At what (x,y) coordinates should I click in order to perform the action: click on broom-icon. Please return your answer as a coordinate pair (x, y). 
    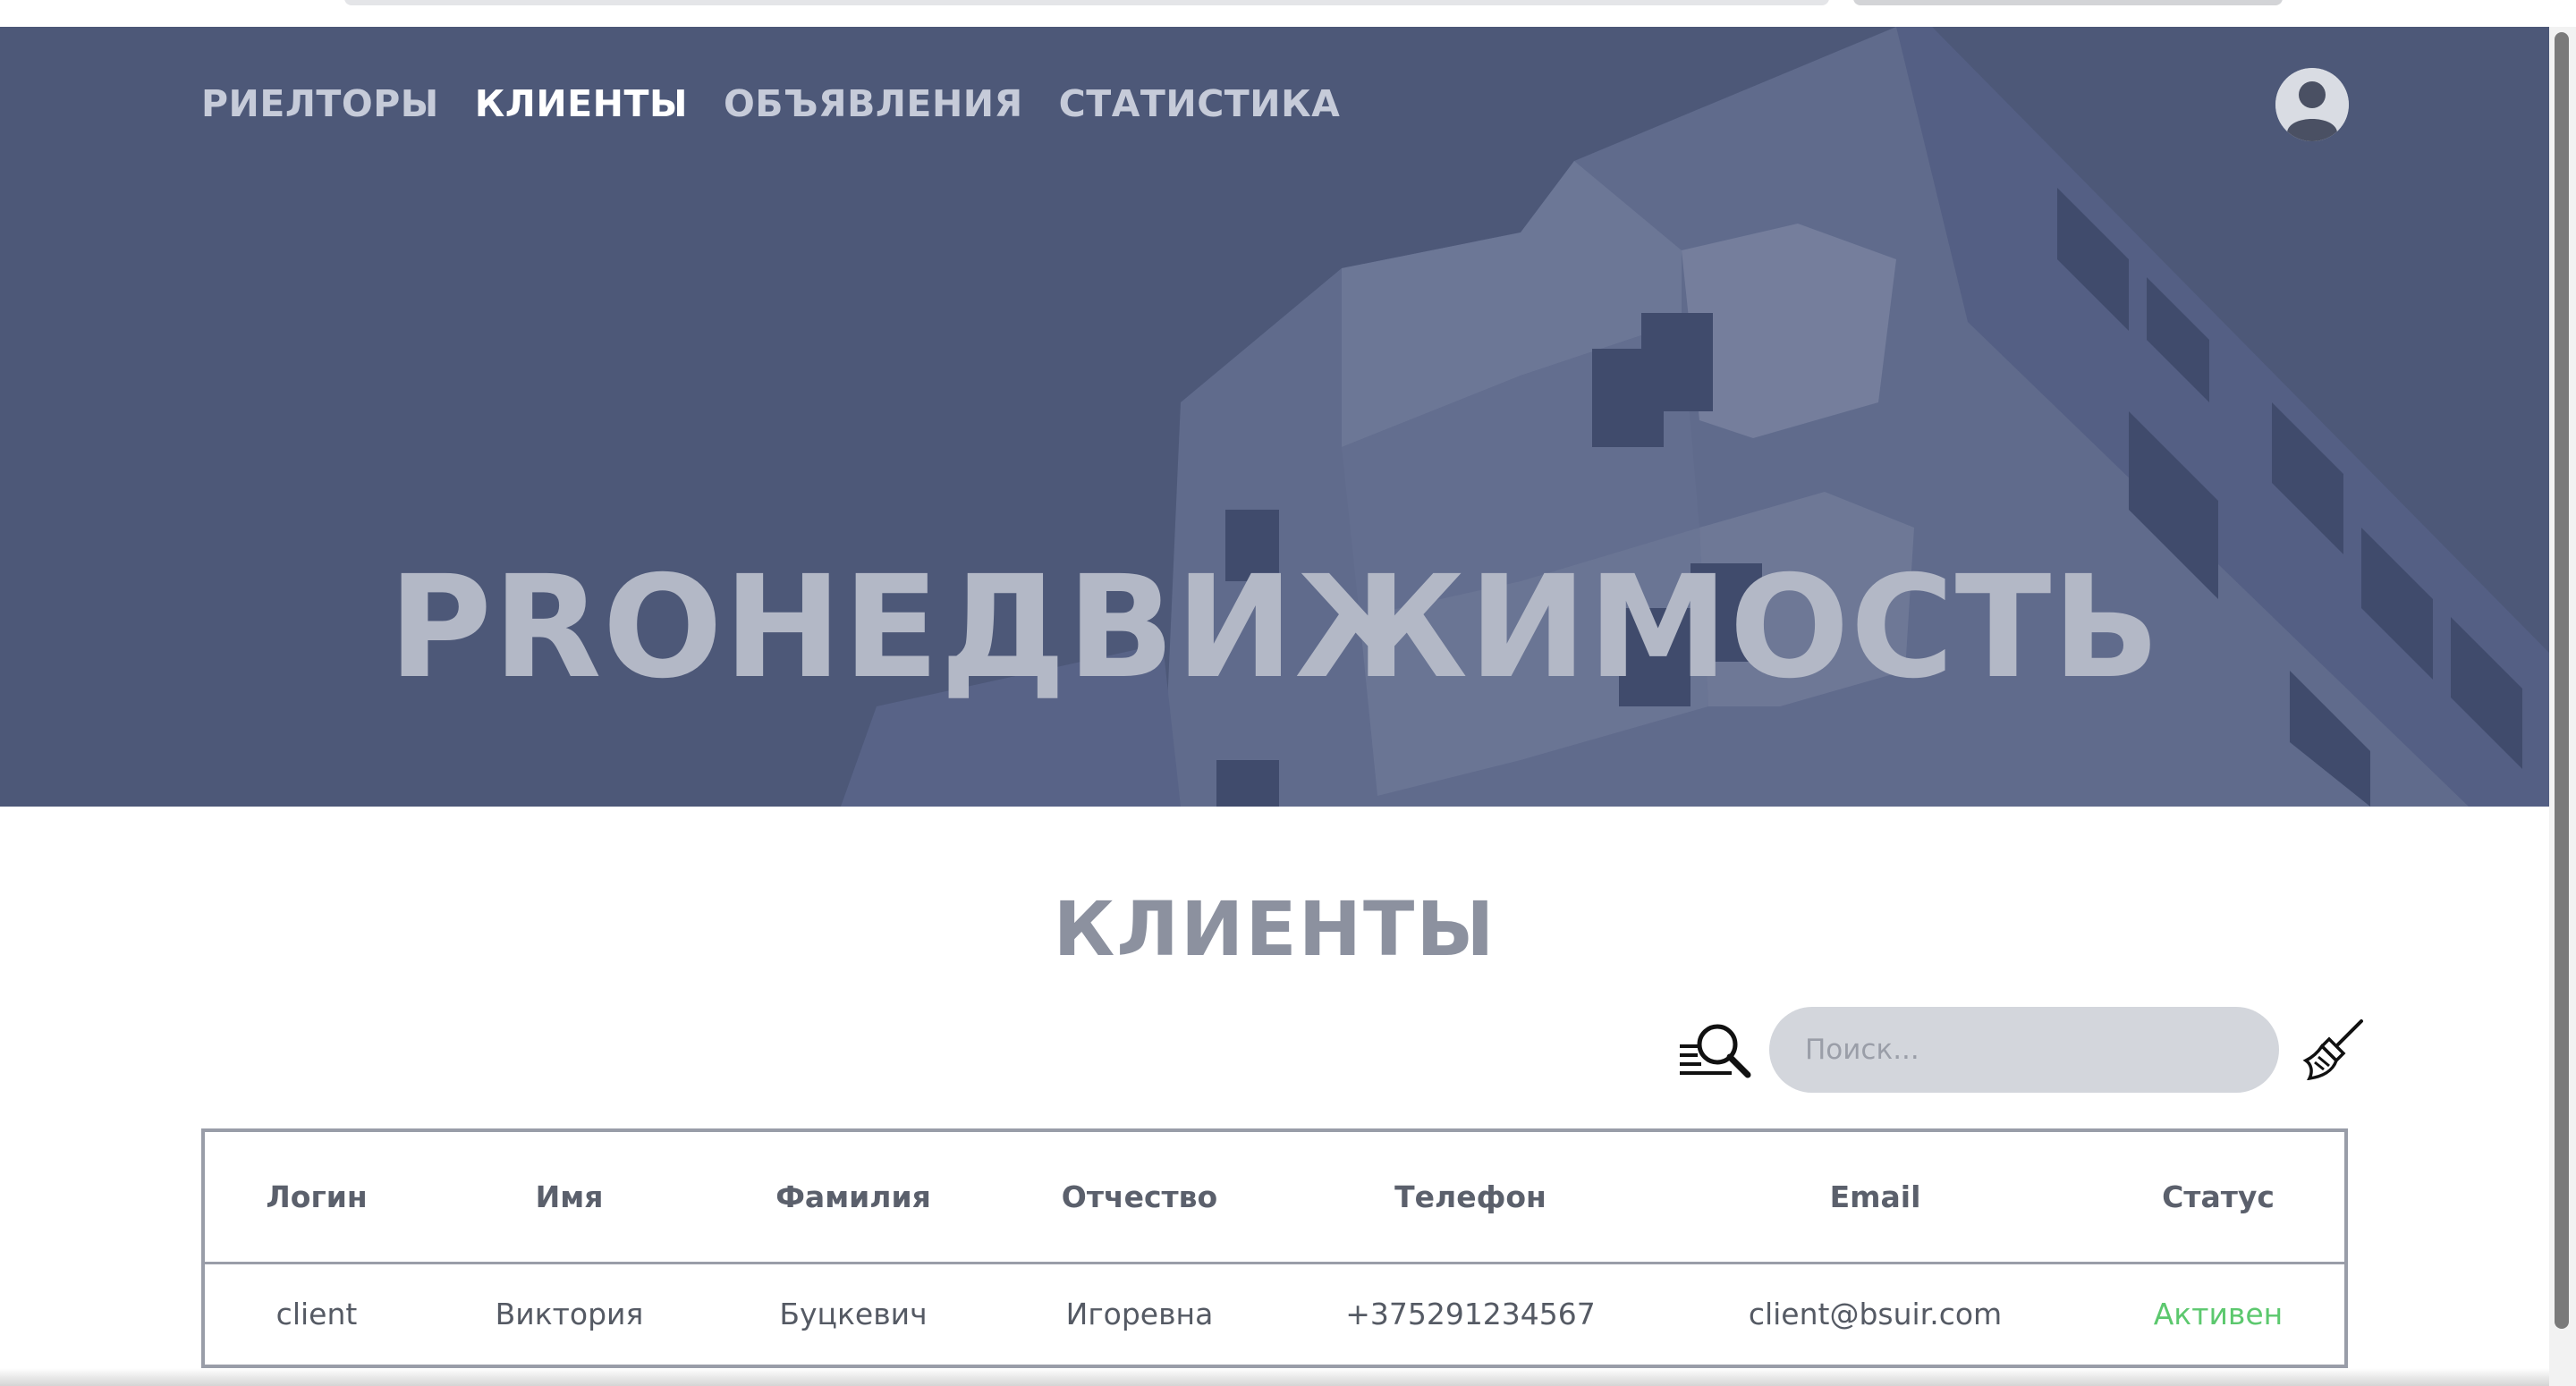
    Looking at the image, I should click on (2333, 1049).